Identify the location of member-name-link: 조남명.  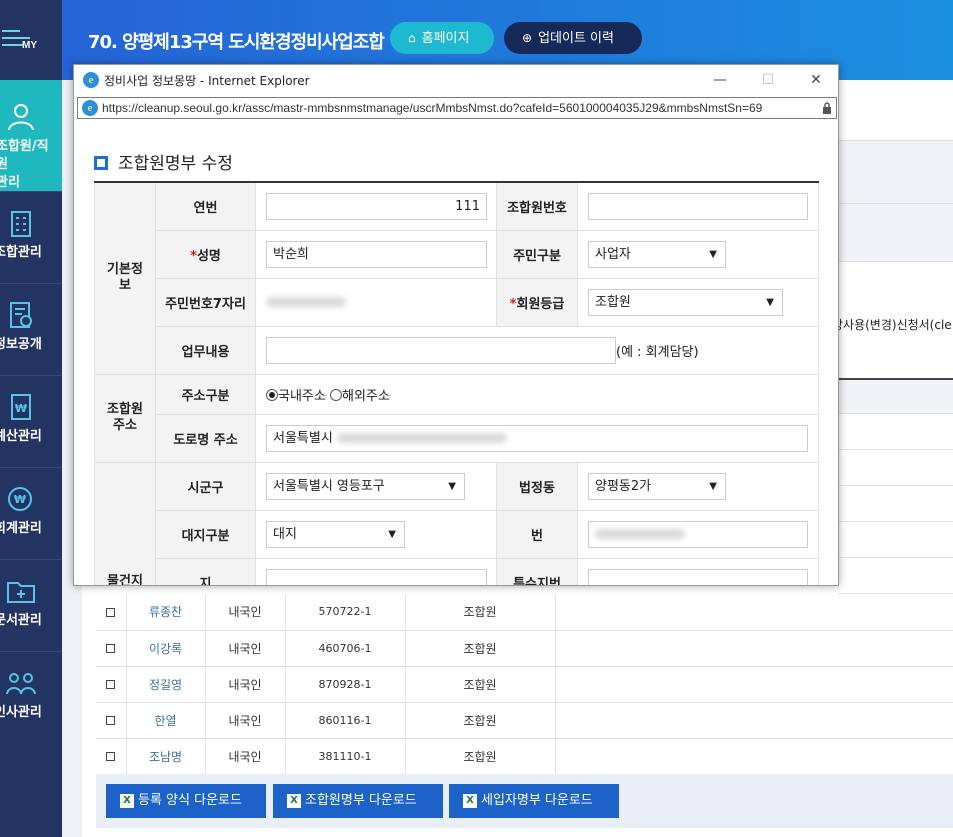
(166, 756).